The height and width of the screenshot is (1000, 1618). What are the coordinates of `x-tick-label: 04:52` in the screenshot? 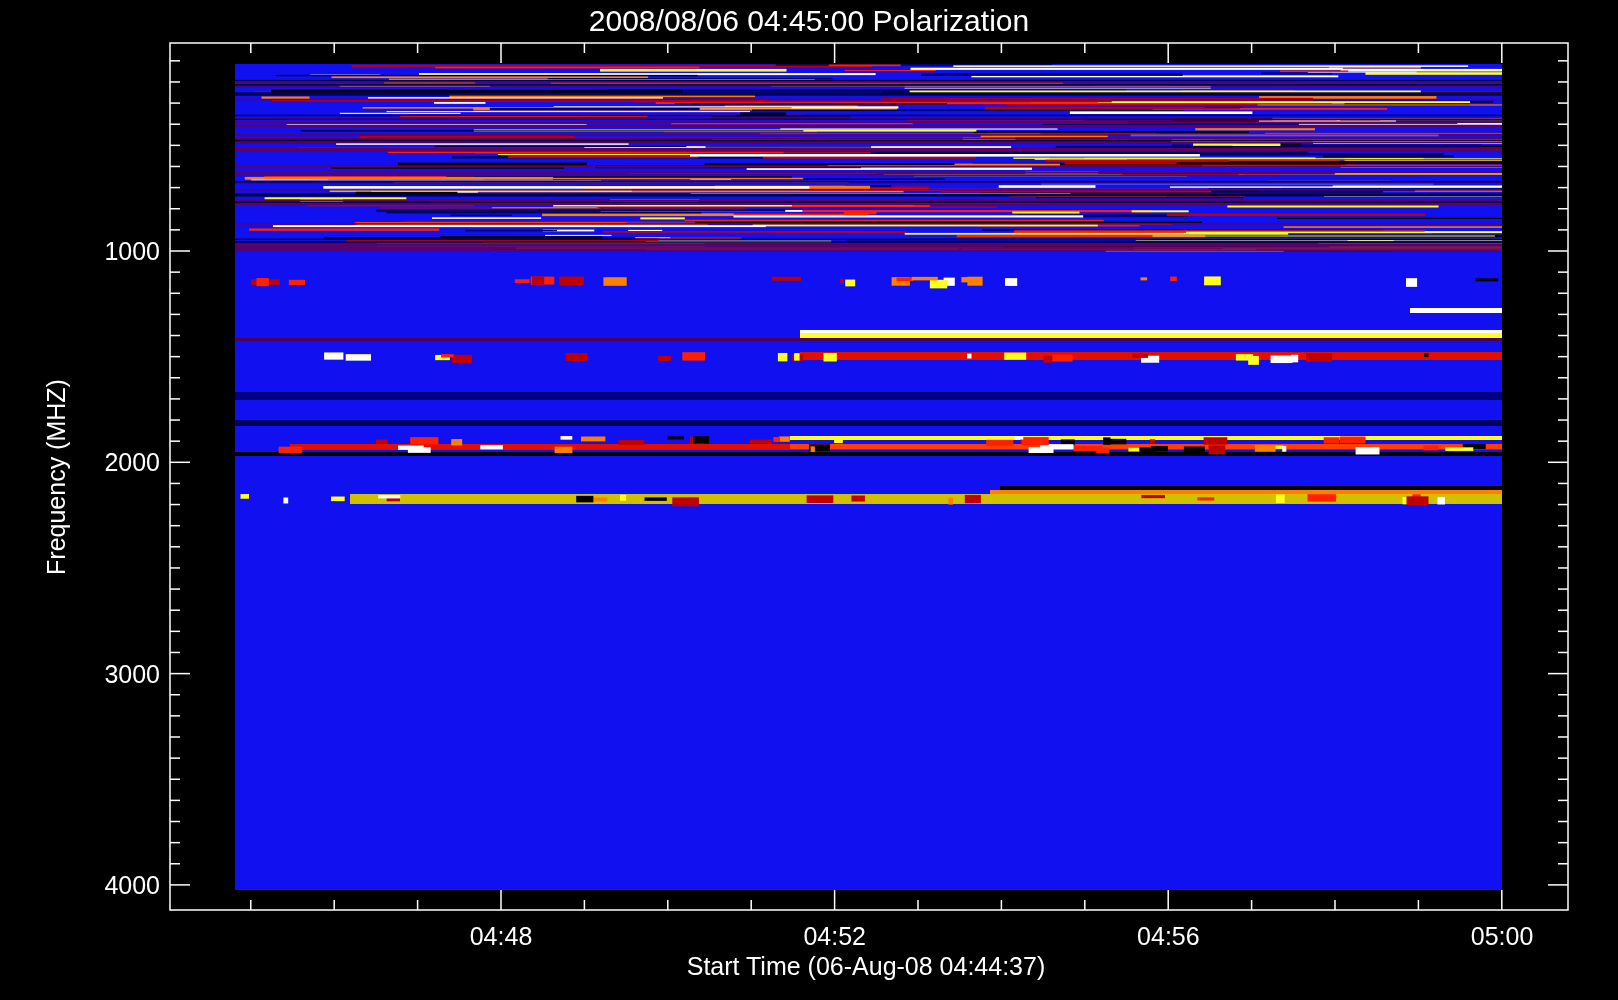 It's located at (834, 936).